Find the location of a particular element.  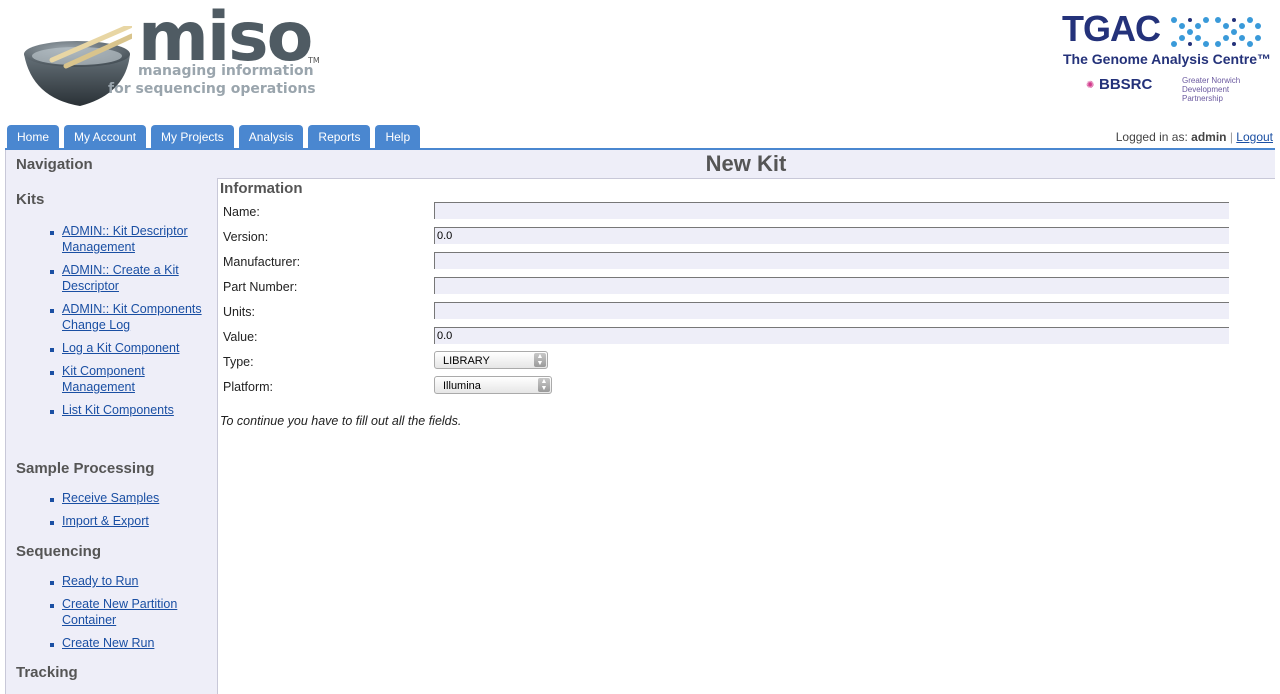

sidebar-item-log-kit-component: Log a Kit Component is located at coordinates (132, 348).